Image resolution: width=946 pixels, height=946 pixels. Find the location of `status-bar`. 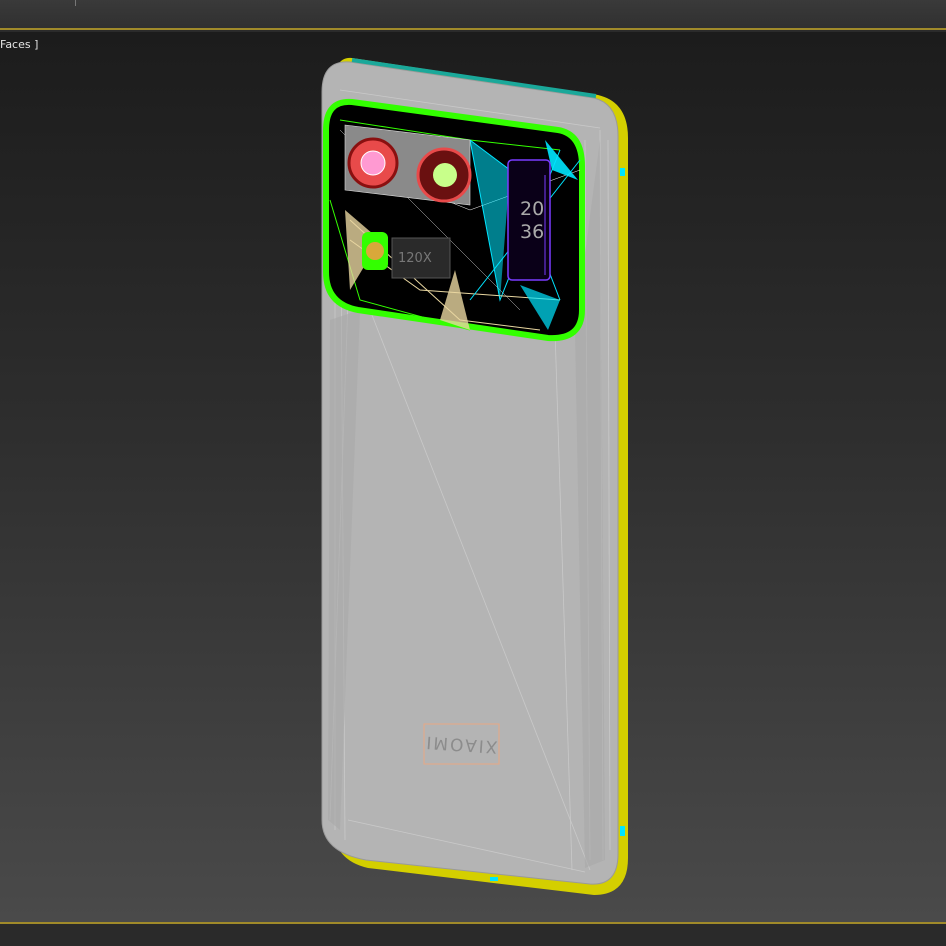

status-bar is located at coordinates (473, 934).